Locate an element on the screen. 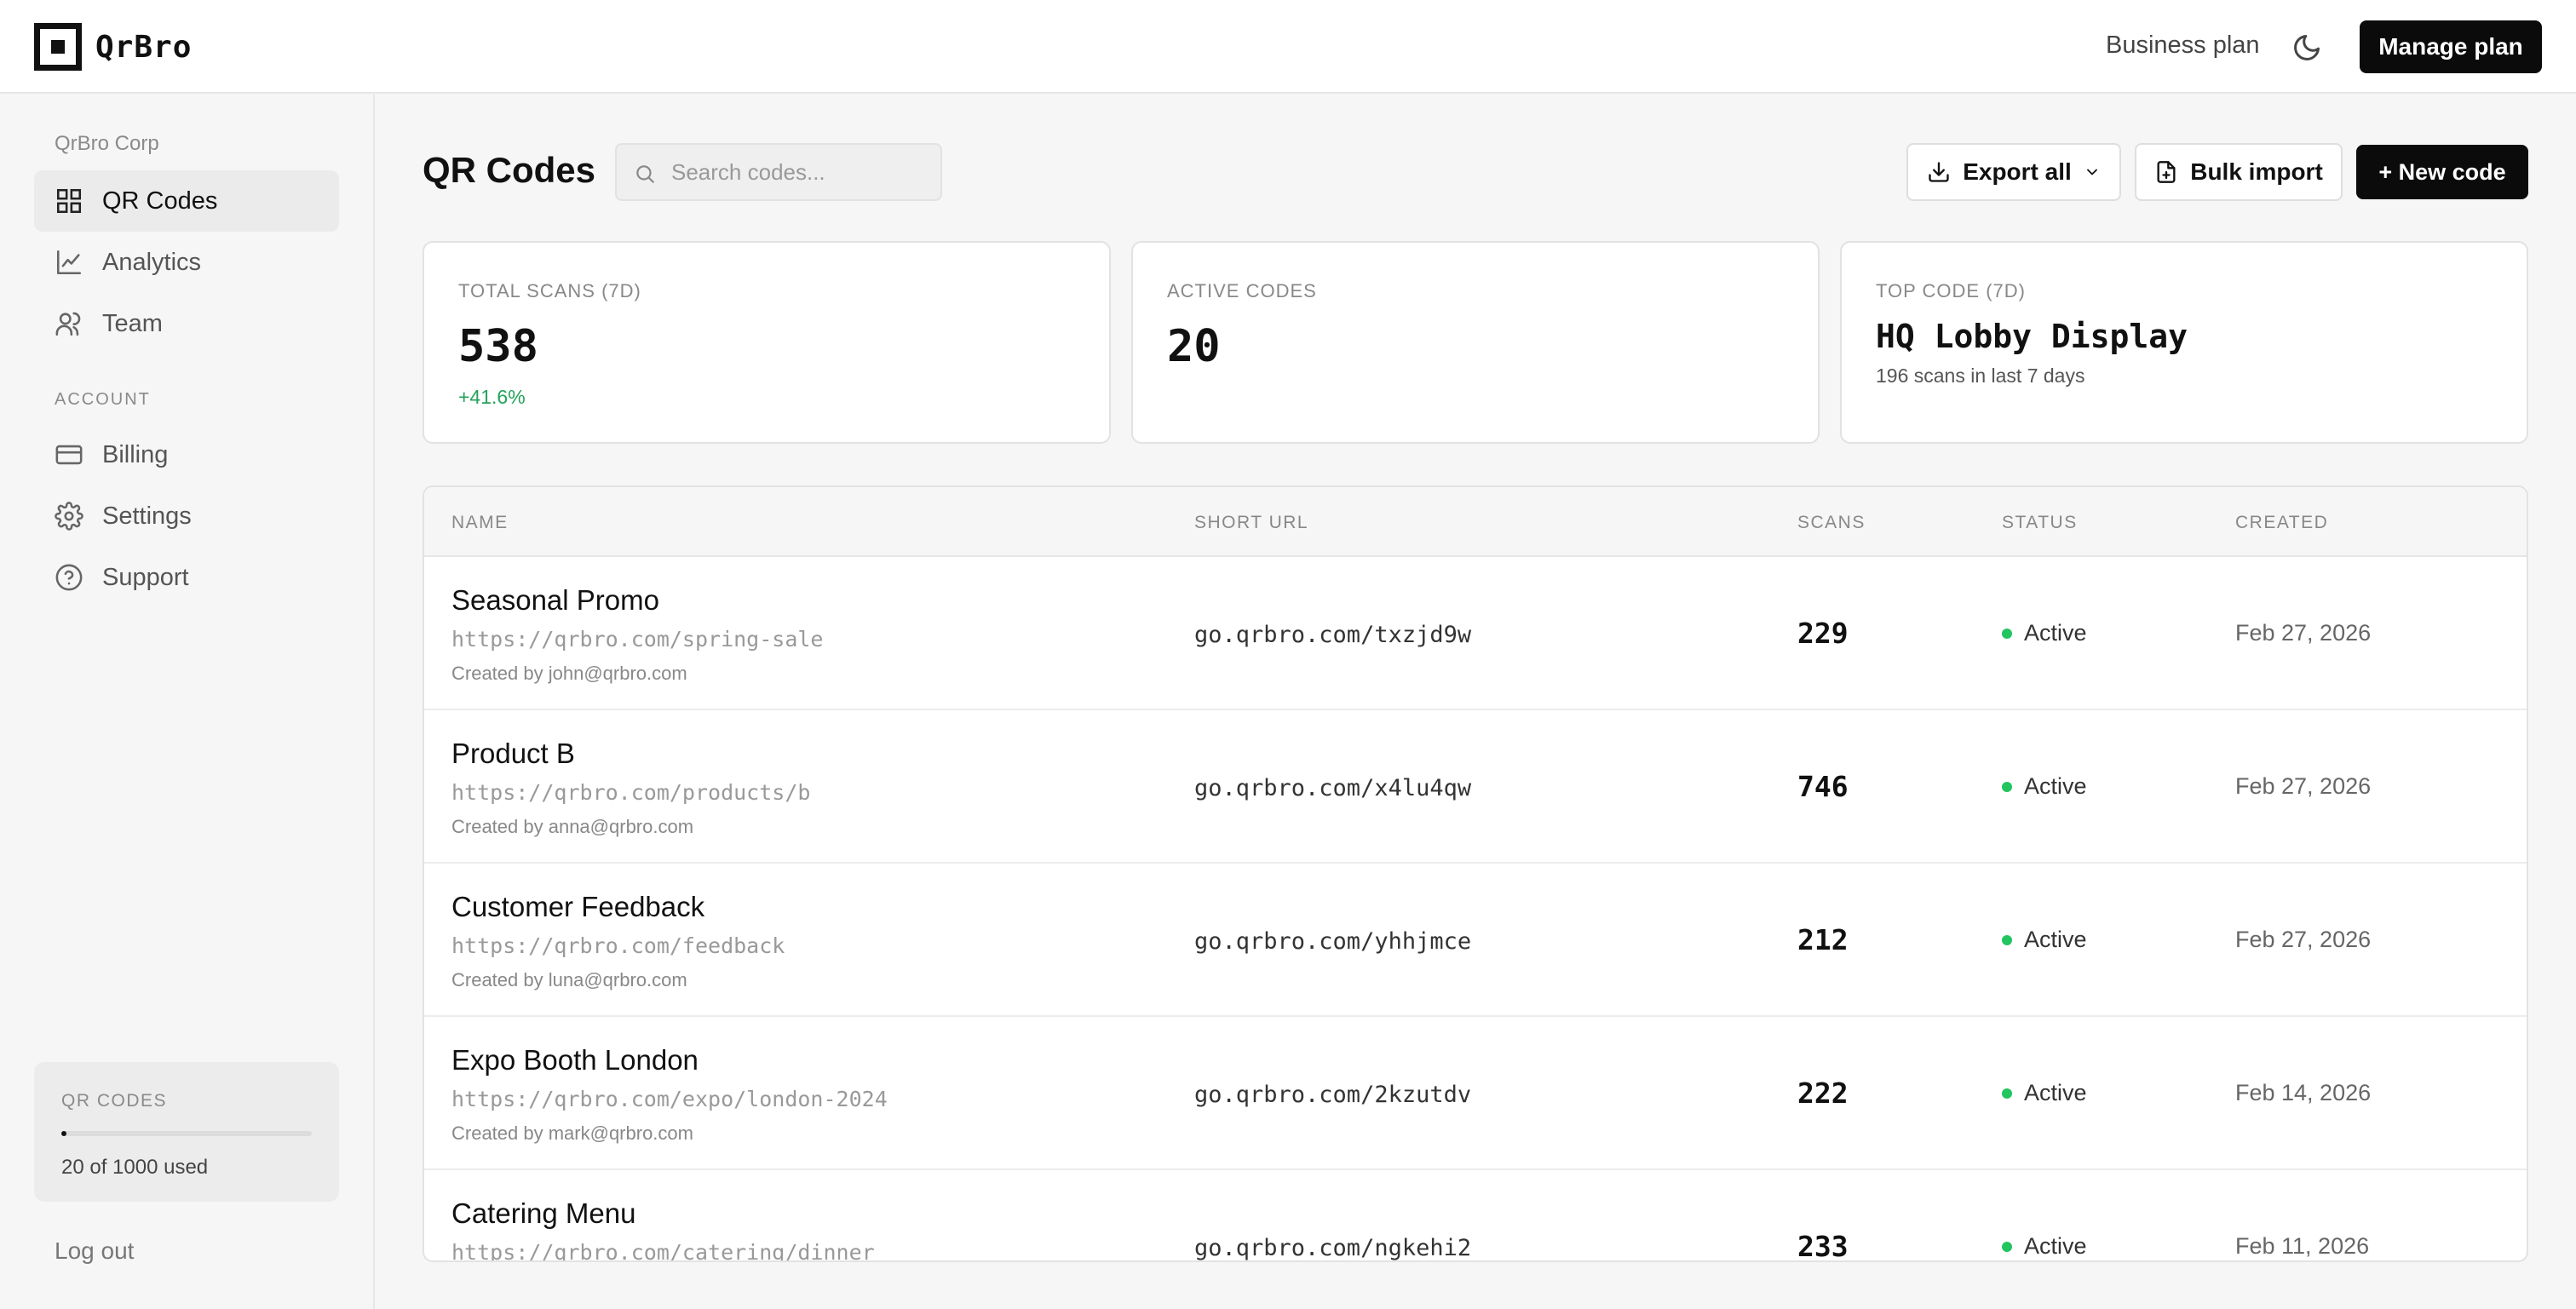 This screenshot has height=1309, width=2576. code-name: Catering Menu is located at coordinates (544, 1213).